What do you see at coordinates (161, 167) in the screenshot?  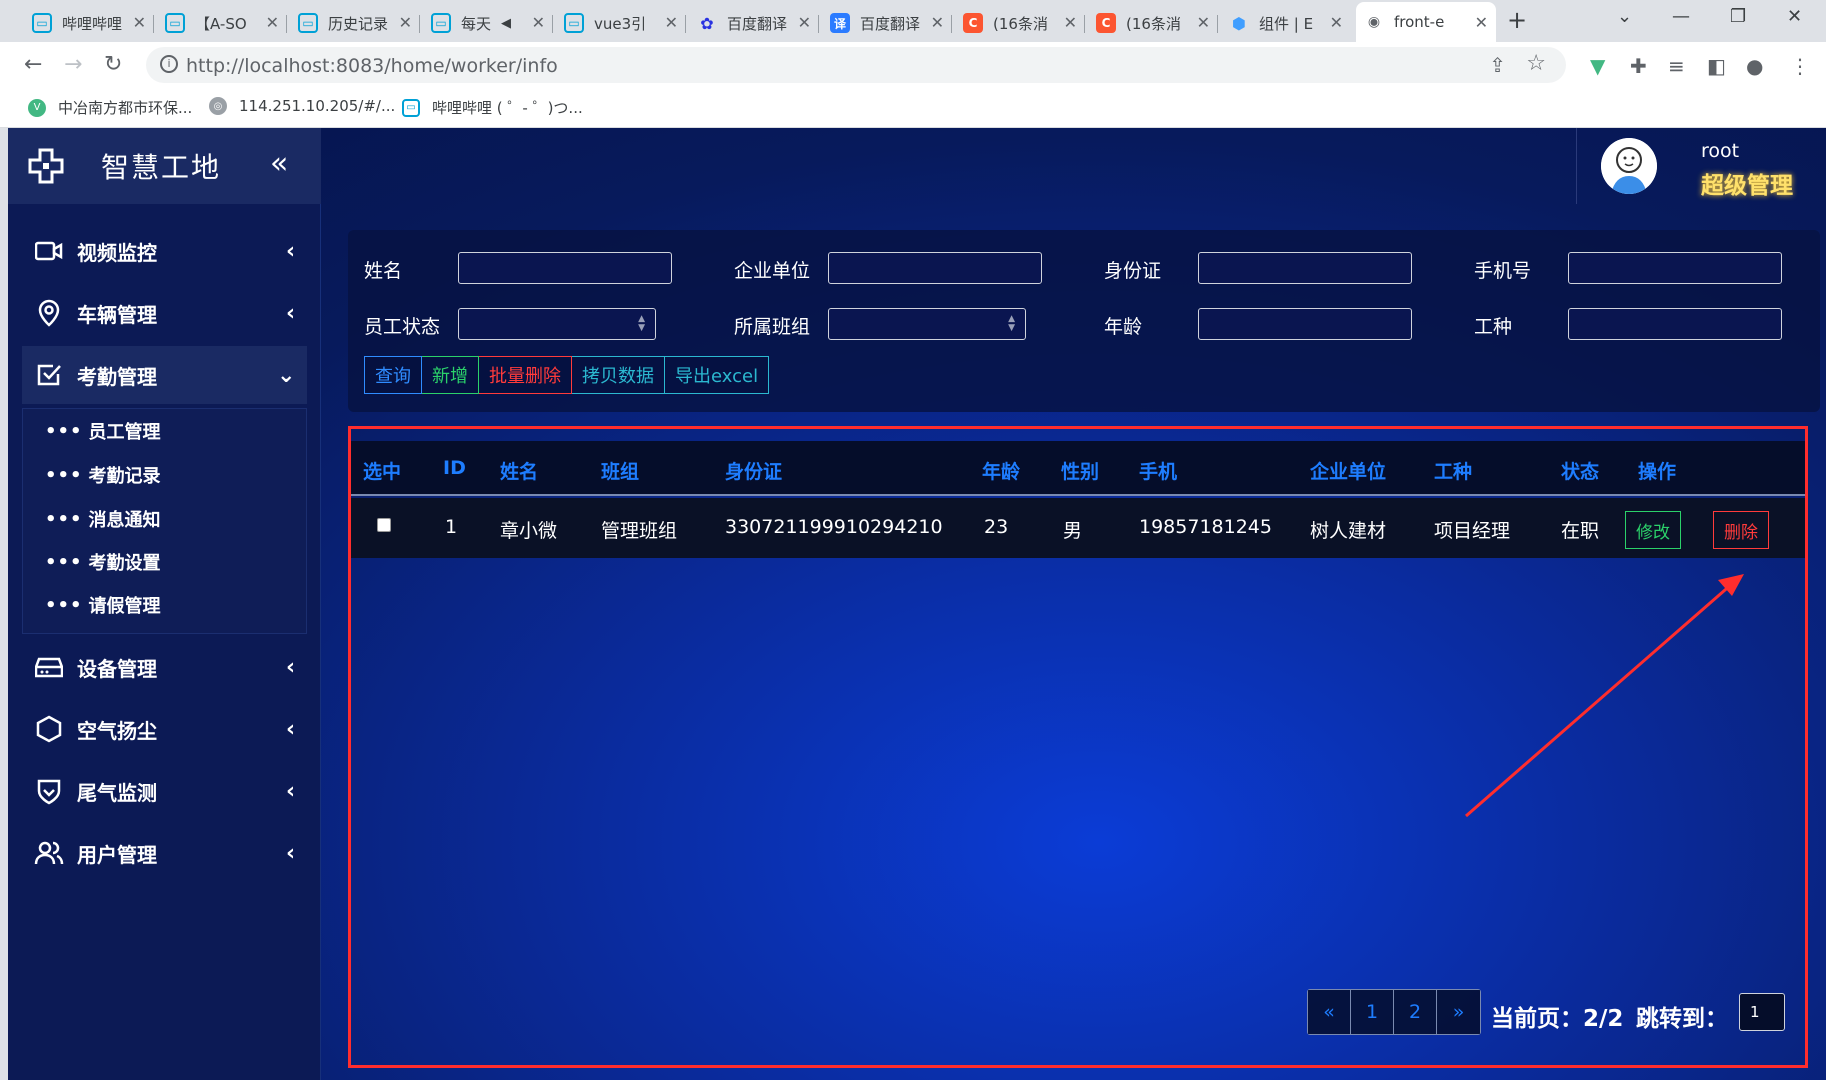 I see `app-title: 智慧工地` at bounding box center [161, 167].